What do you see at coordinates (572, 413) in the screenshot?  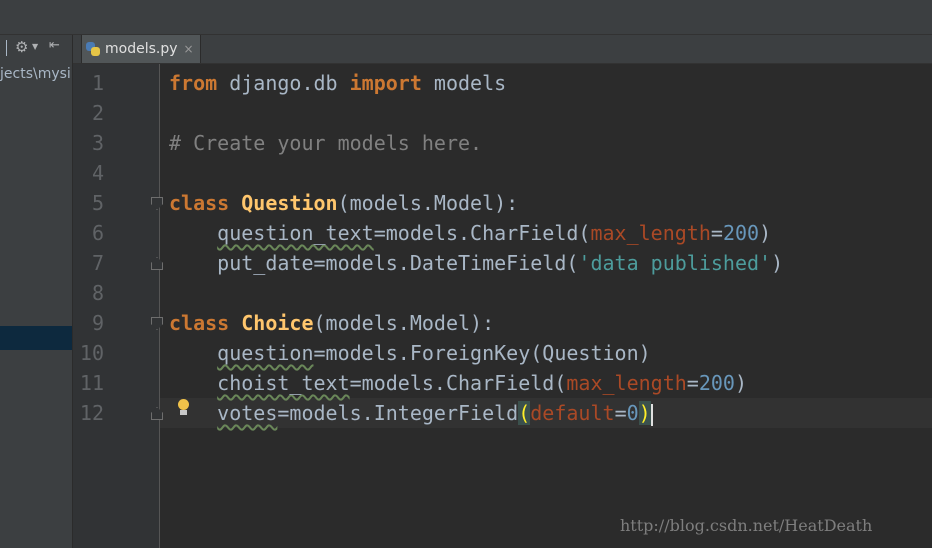 I see `code-token: default` at bounding box center [572, 413].